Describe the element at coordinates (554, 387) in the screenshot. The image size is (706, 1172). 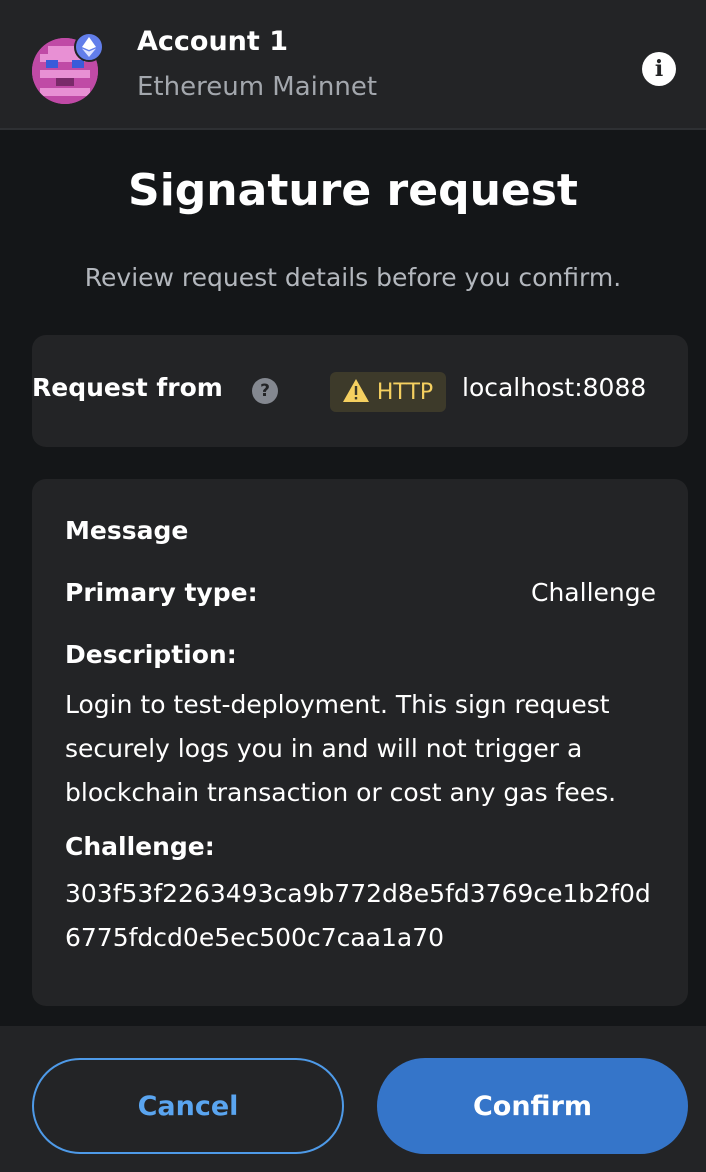
I see `request-host: localhost:8088` at that location.